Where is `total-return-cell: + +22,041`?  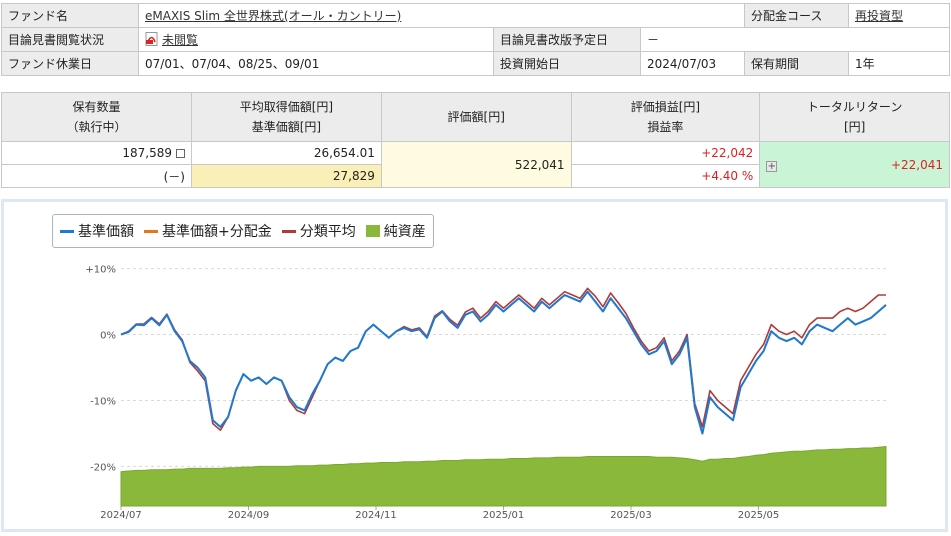 total-return-cell: + +22,041 is located at coordinates (854, 164).